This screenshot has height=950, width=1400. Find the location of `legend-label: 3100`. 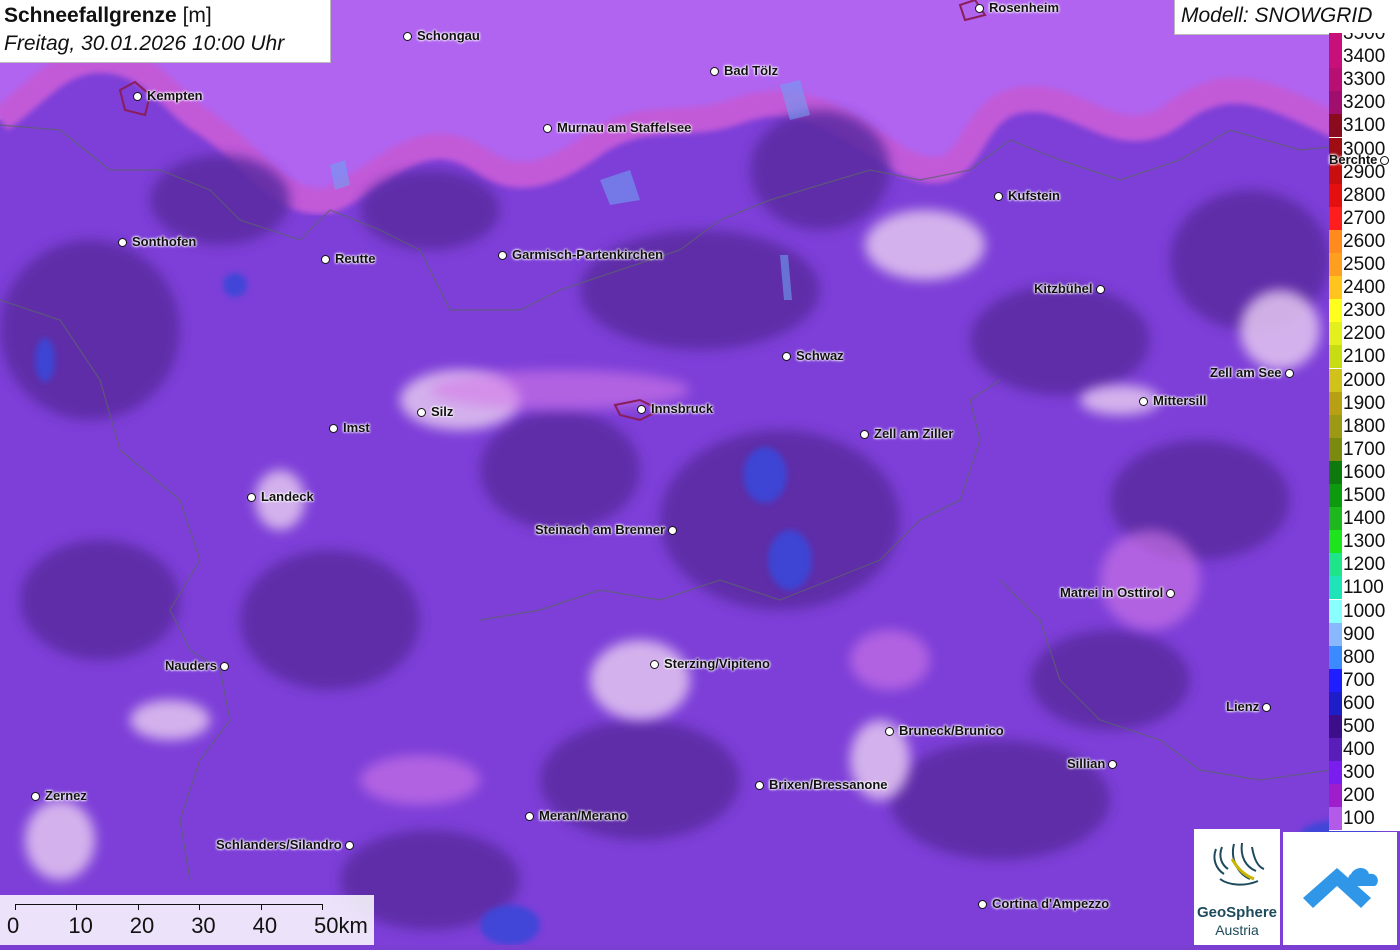

legend-label: 3100 is located at coordinates (1364, 126).